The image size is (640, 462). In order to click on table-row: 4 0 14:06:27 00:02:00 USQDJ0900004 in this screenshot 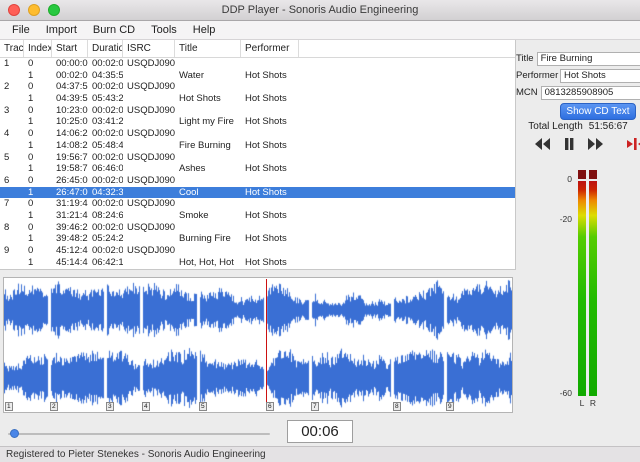, I will do `click(257, 134)`.